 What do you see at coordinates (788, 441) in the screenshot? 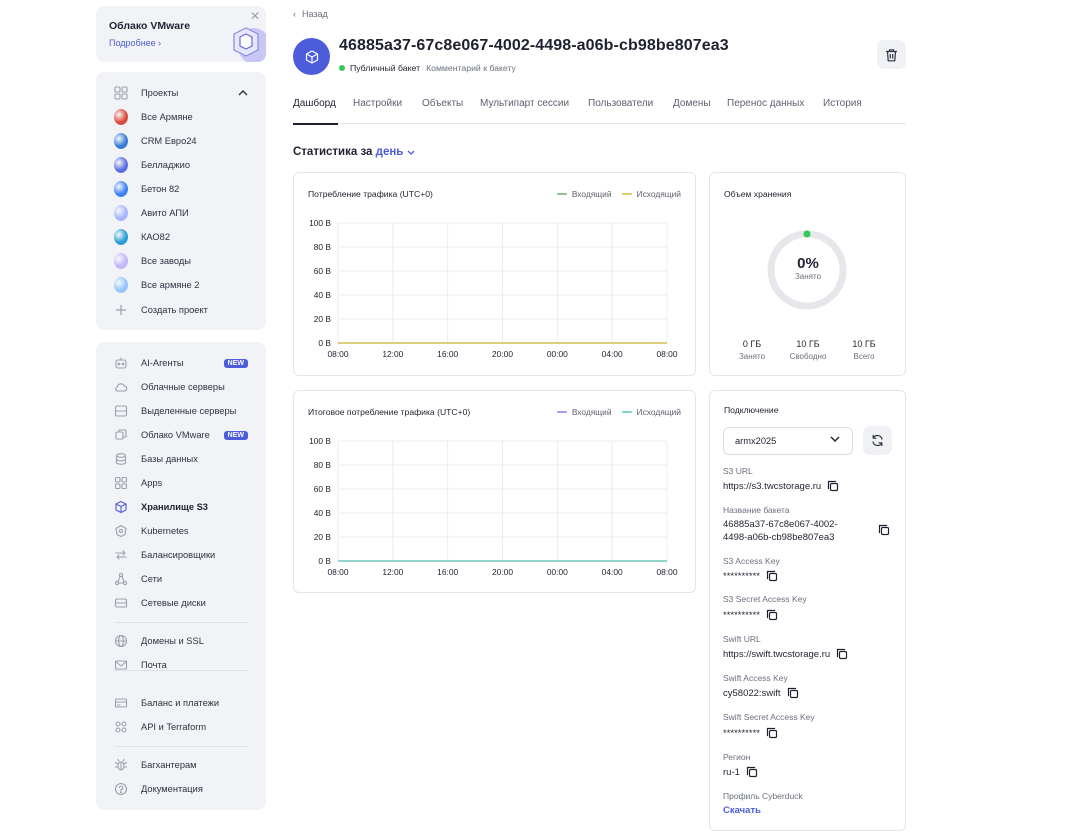
I see `user-select: armx2025` at bounding box center [788, 441].